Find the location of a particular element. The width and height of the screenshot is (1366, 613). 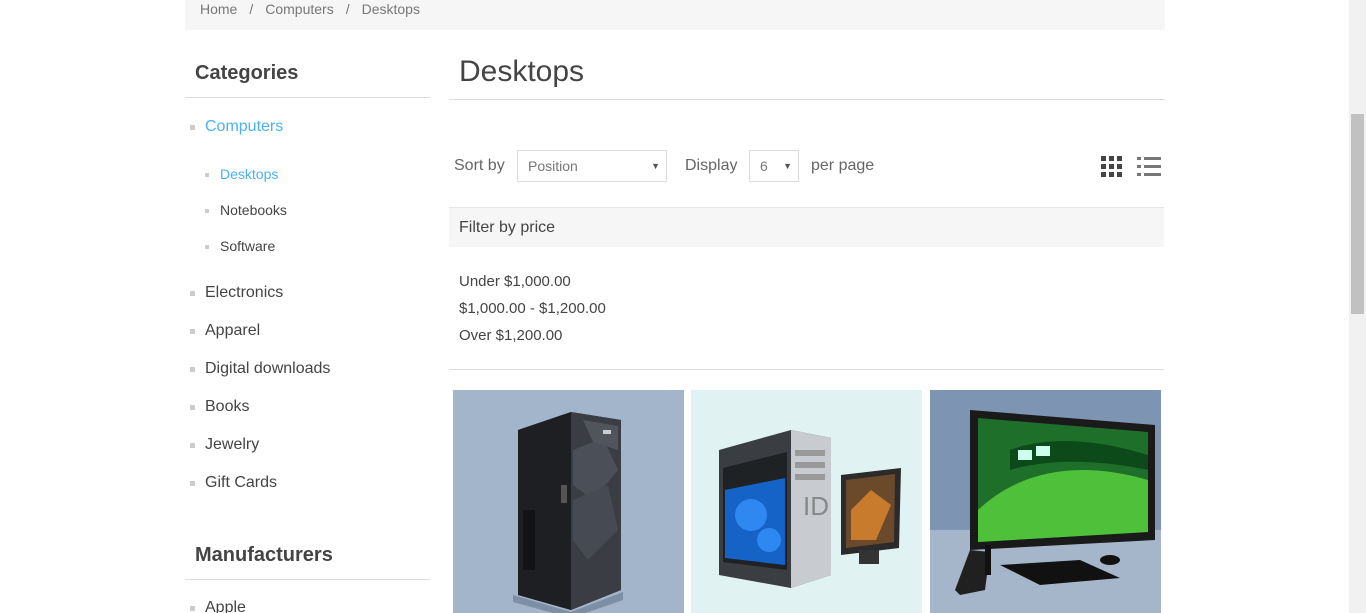

breadcrumb-computers-link: Computers is located at coordinates (299, 9).